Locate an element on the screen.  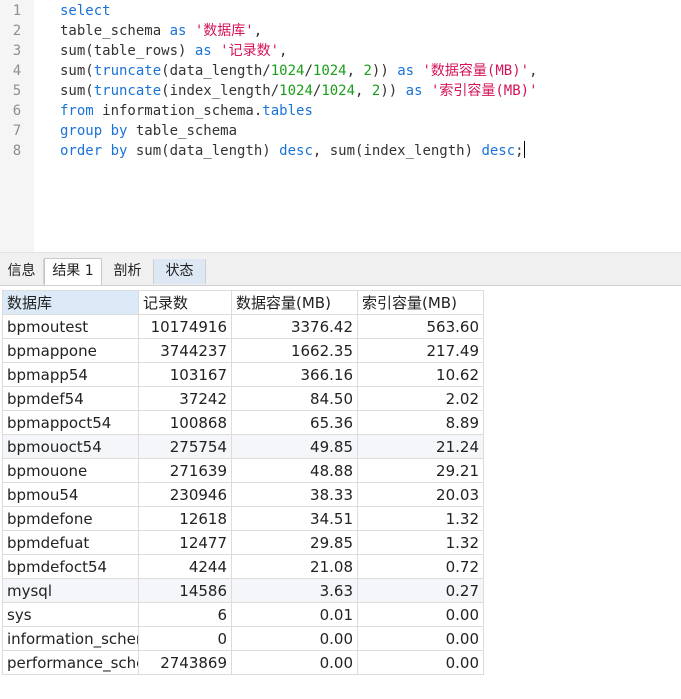
table-cell: bpmoutest is located at coordinates (70, 326).